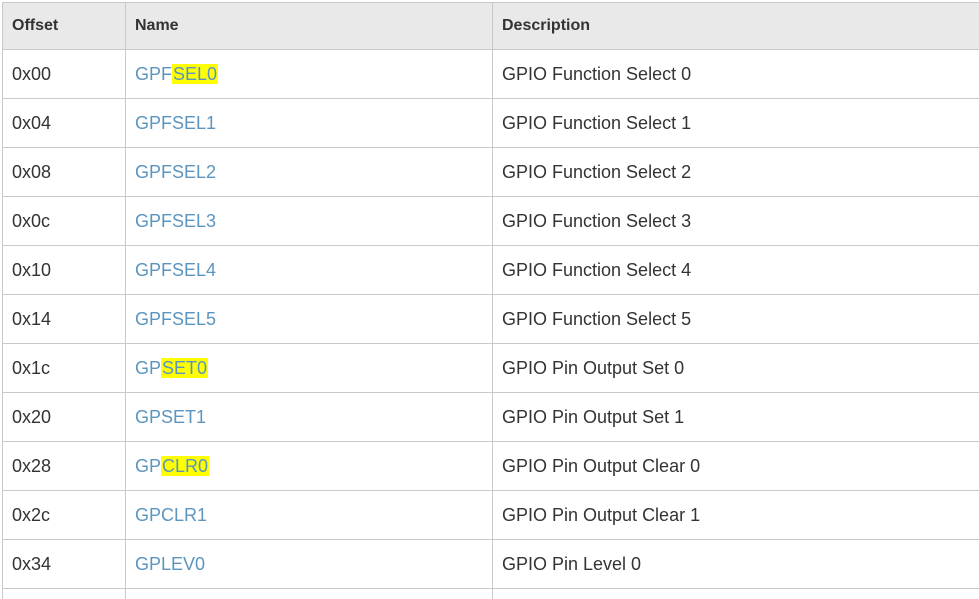 This screenshot has height=599, width=979. Describe the element at coordinates (64, 368) in the screenshot. I see `offset-cell: 0x1c` at that location.